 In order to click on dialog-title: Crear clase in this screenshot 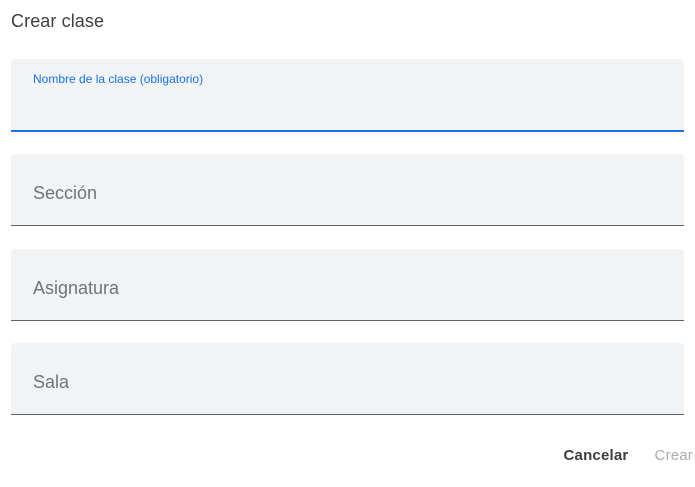, I will do `click(58, 21)`.